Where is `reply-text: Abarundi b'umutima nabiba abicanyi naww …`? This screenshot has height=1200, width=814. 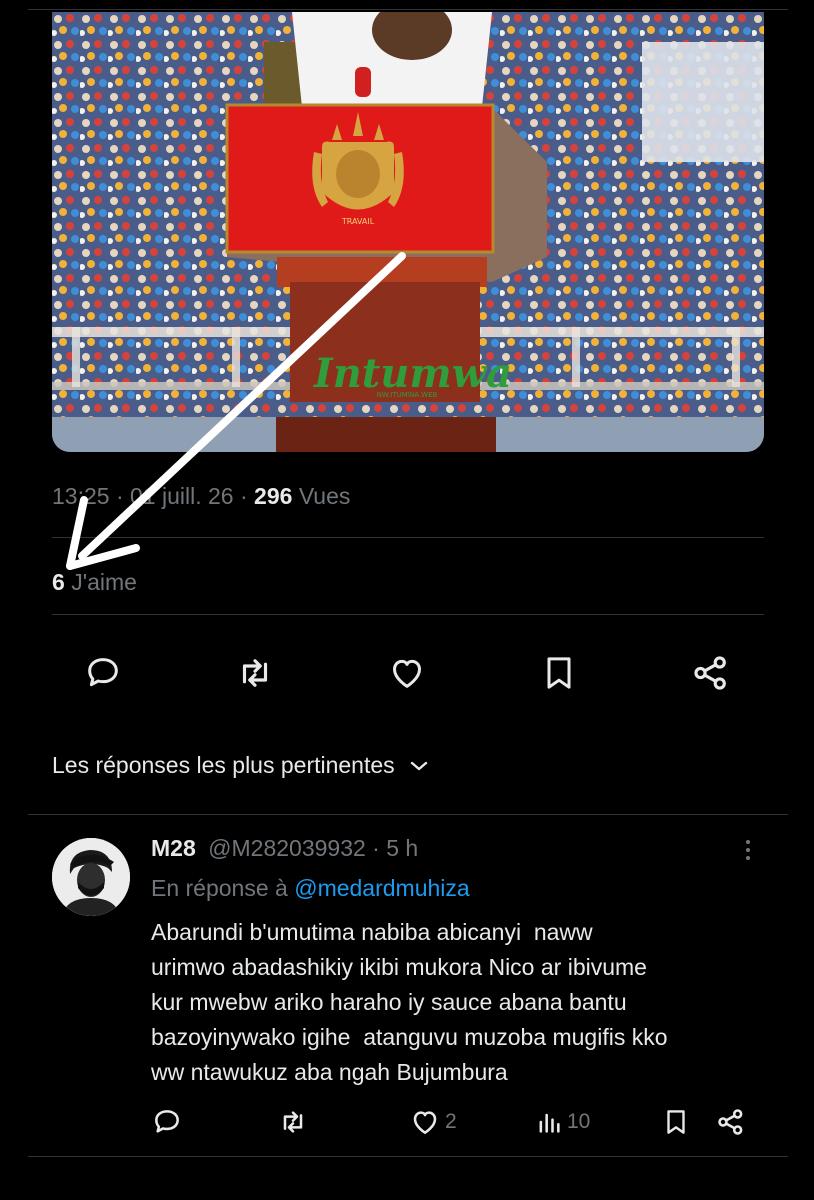
reply-text: Abarundi b'umutima nabiba abicanyi naww … is located at coordinates (409, 1002).